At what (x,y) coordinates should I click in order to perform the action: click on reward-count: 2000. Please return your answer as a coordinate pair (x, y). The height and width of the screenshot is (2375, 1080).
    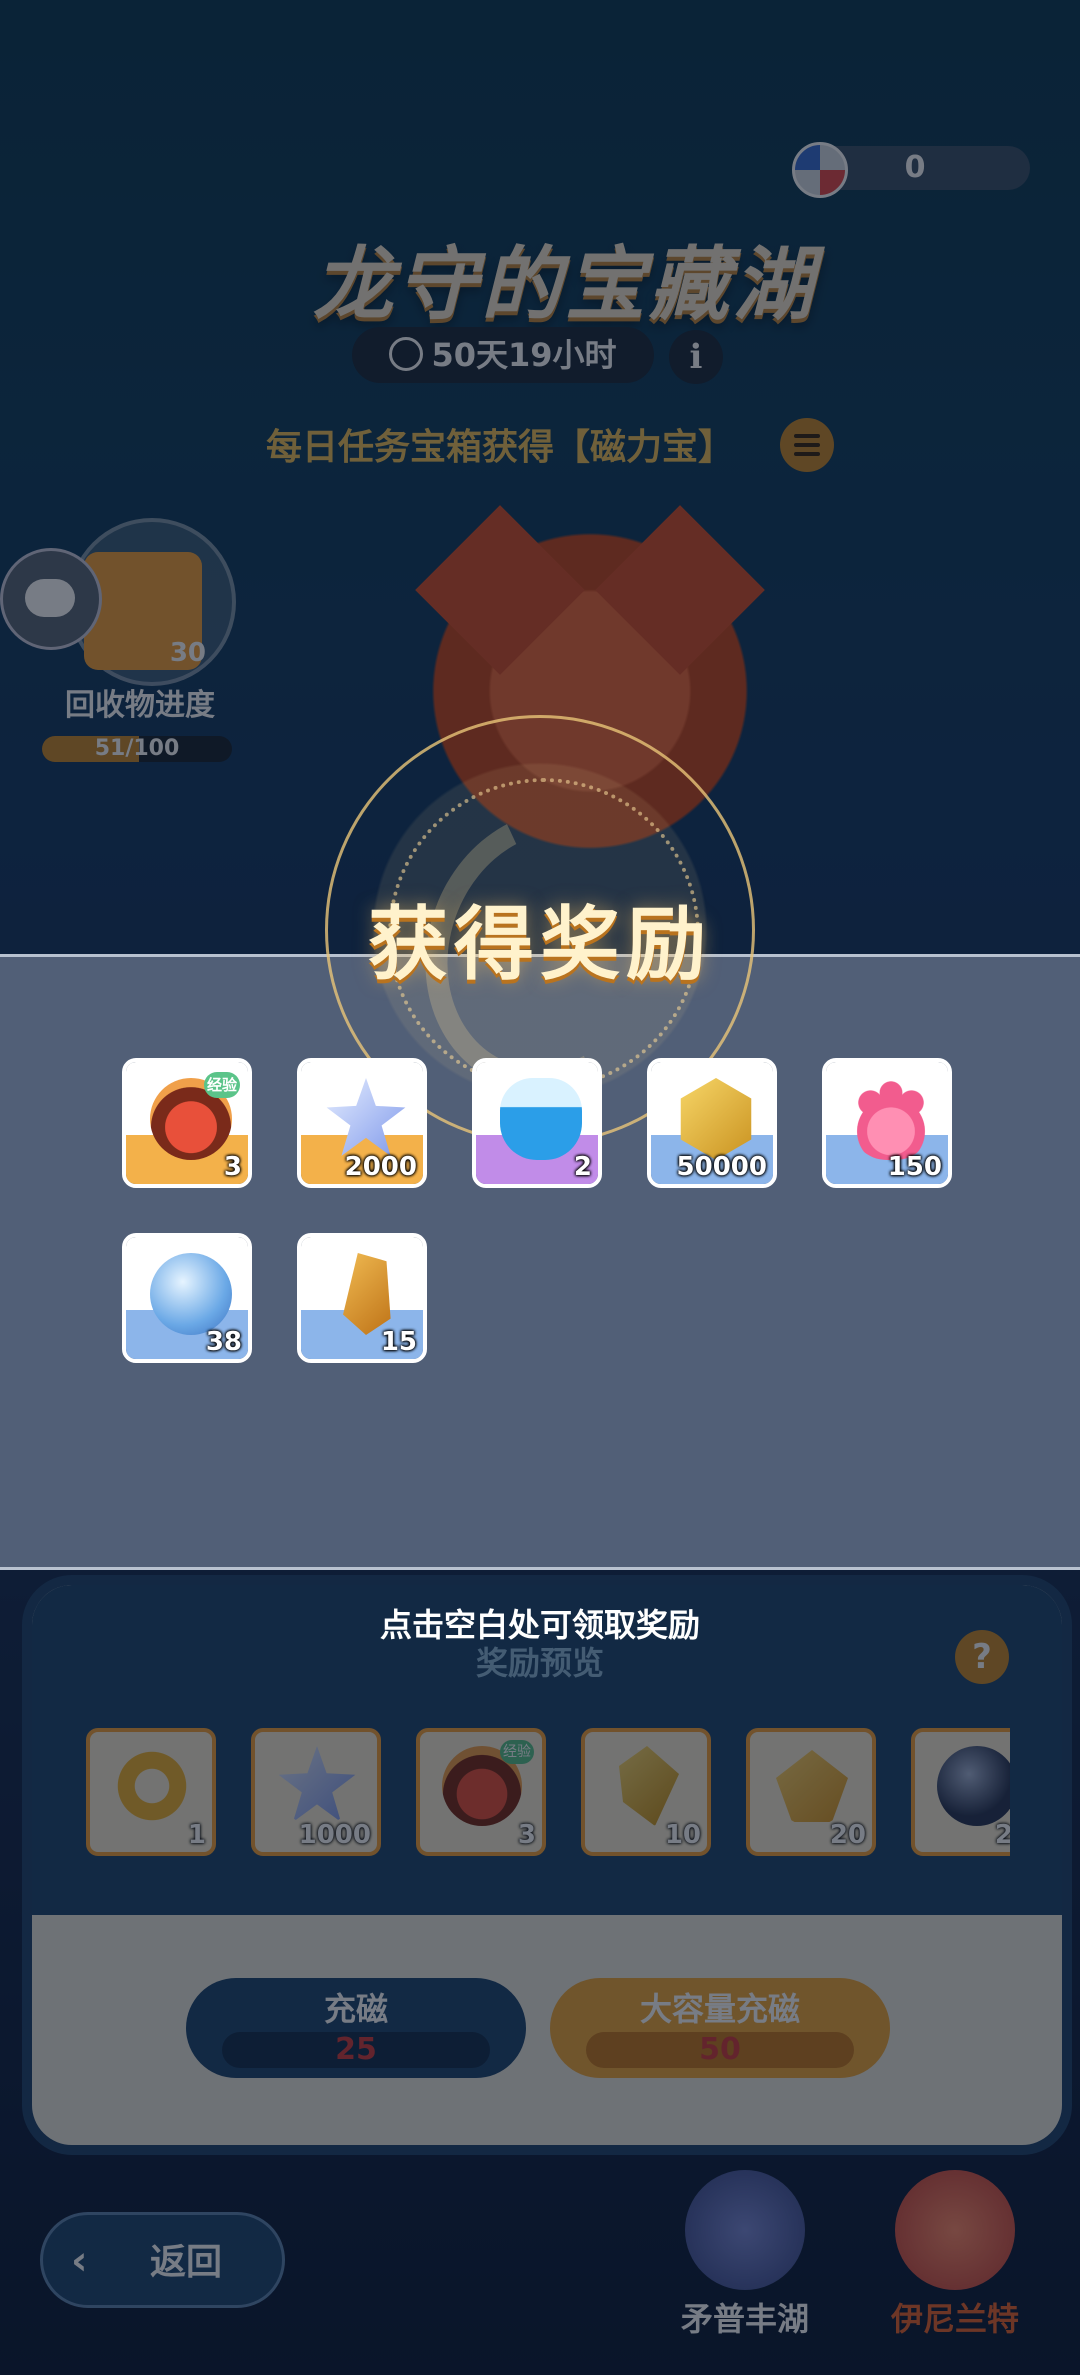
    Looking at the image, I should click on (380, 1167).